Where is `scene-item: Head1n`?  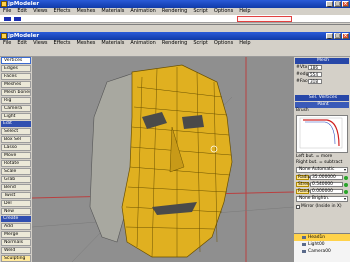 scene-item: Head1n is located at coordinates (322, 237).